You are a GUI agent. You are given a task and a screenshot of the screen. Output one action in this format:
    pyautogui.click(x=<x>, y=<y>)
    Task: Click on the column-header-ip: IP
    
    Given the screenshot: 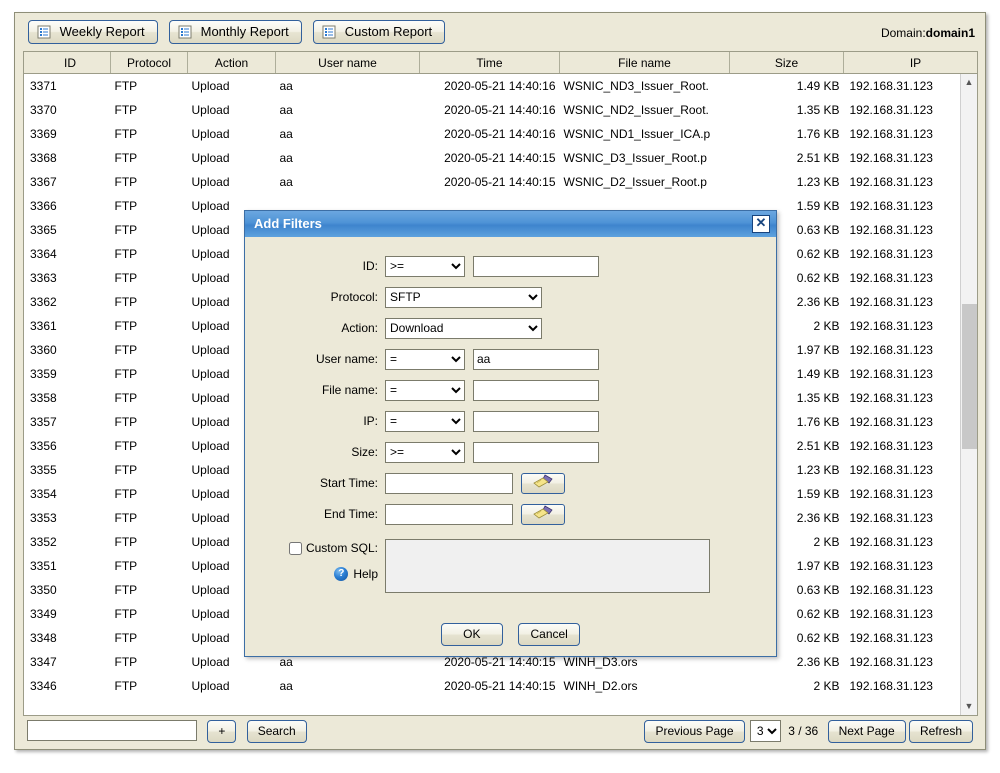 What is the action you would take?
    pyautogui.click(x=910, y=63)
    